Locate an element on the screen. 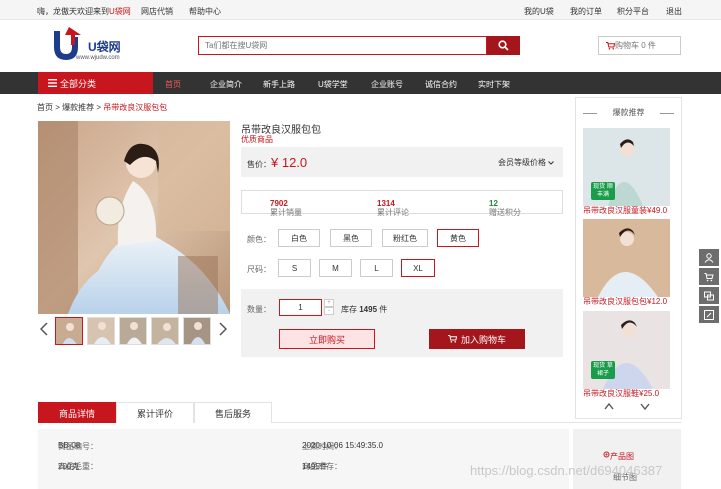 This screenshot has width=721, height=489. nav-company-intro: 企业简介 is located at coordinates (226, 84).